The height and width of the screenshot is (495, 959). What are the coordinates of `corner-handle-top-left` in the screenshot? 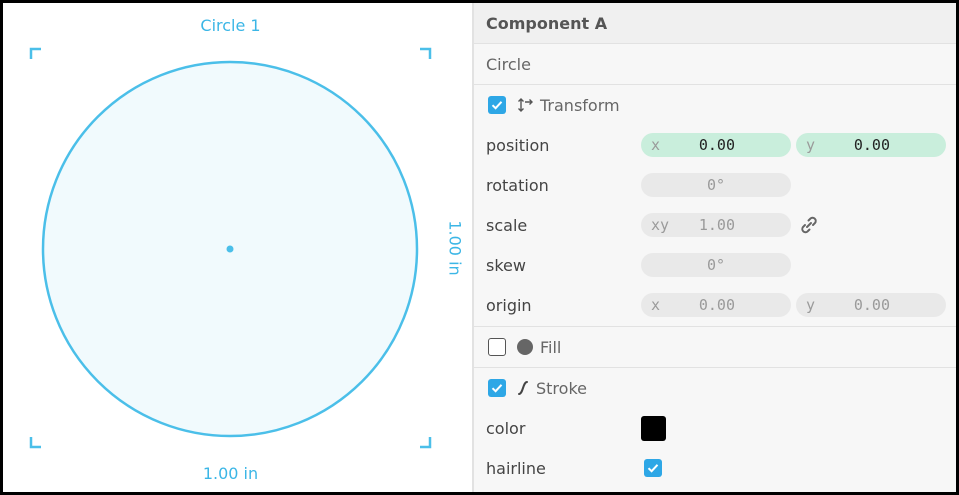 It's located at (35, 53).